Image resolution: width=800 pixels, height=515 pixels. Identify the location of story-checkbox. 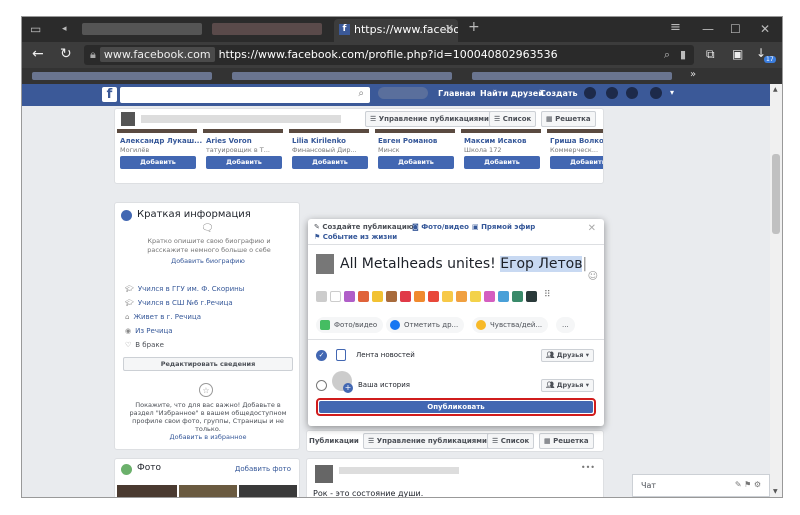
(321, 385).